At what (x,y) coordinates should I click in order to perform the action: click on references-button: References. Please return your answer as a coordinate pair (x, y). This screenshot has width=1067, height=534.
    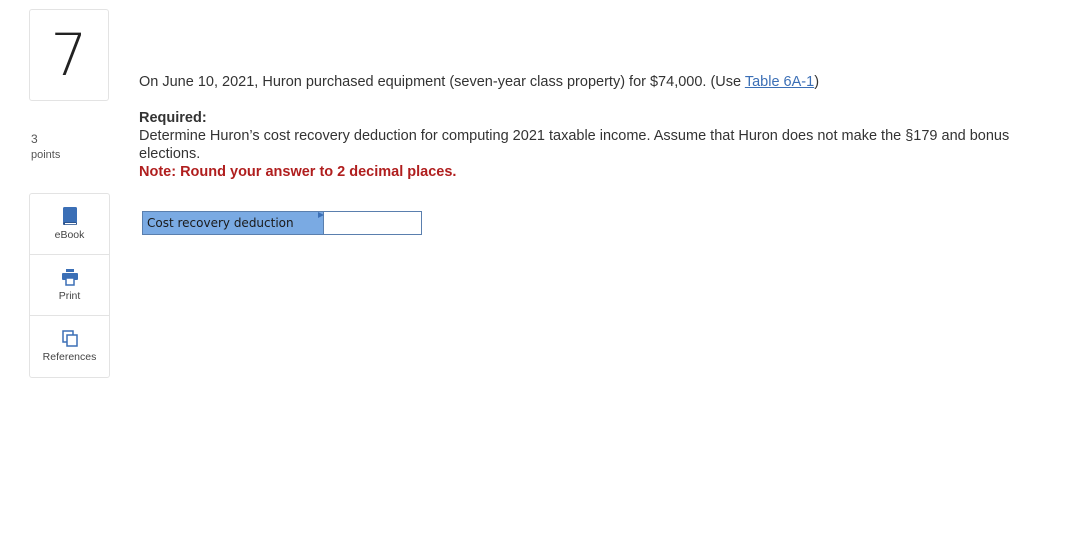
    Looking at the image, I should click on (69, 346).